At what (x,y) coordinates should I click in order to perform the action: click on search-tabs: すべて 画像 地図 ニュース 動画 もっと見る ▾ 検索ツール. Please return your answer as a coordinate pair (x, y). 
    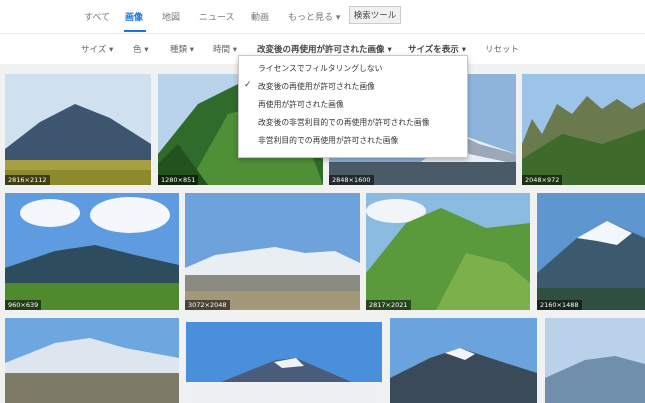
    Looking at the image, I should click on (322, 16).